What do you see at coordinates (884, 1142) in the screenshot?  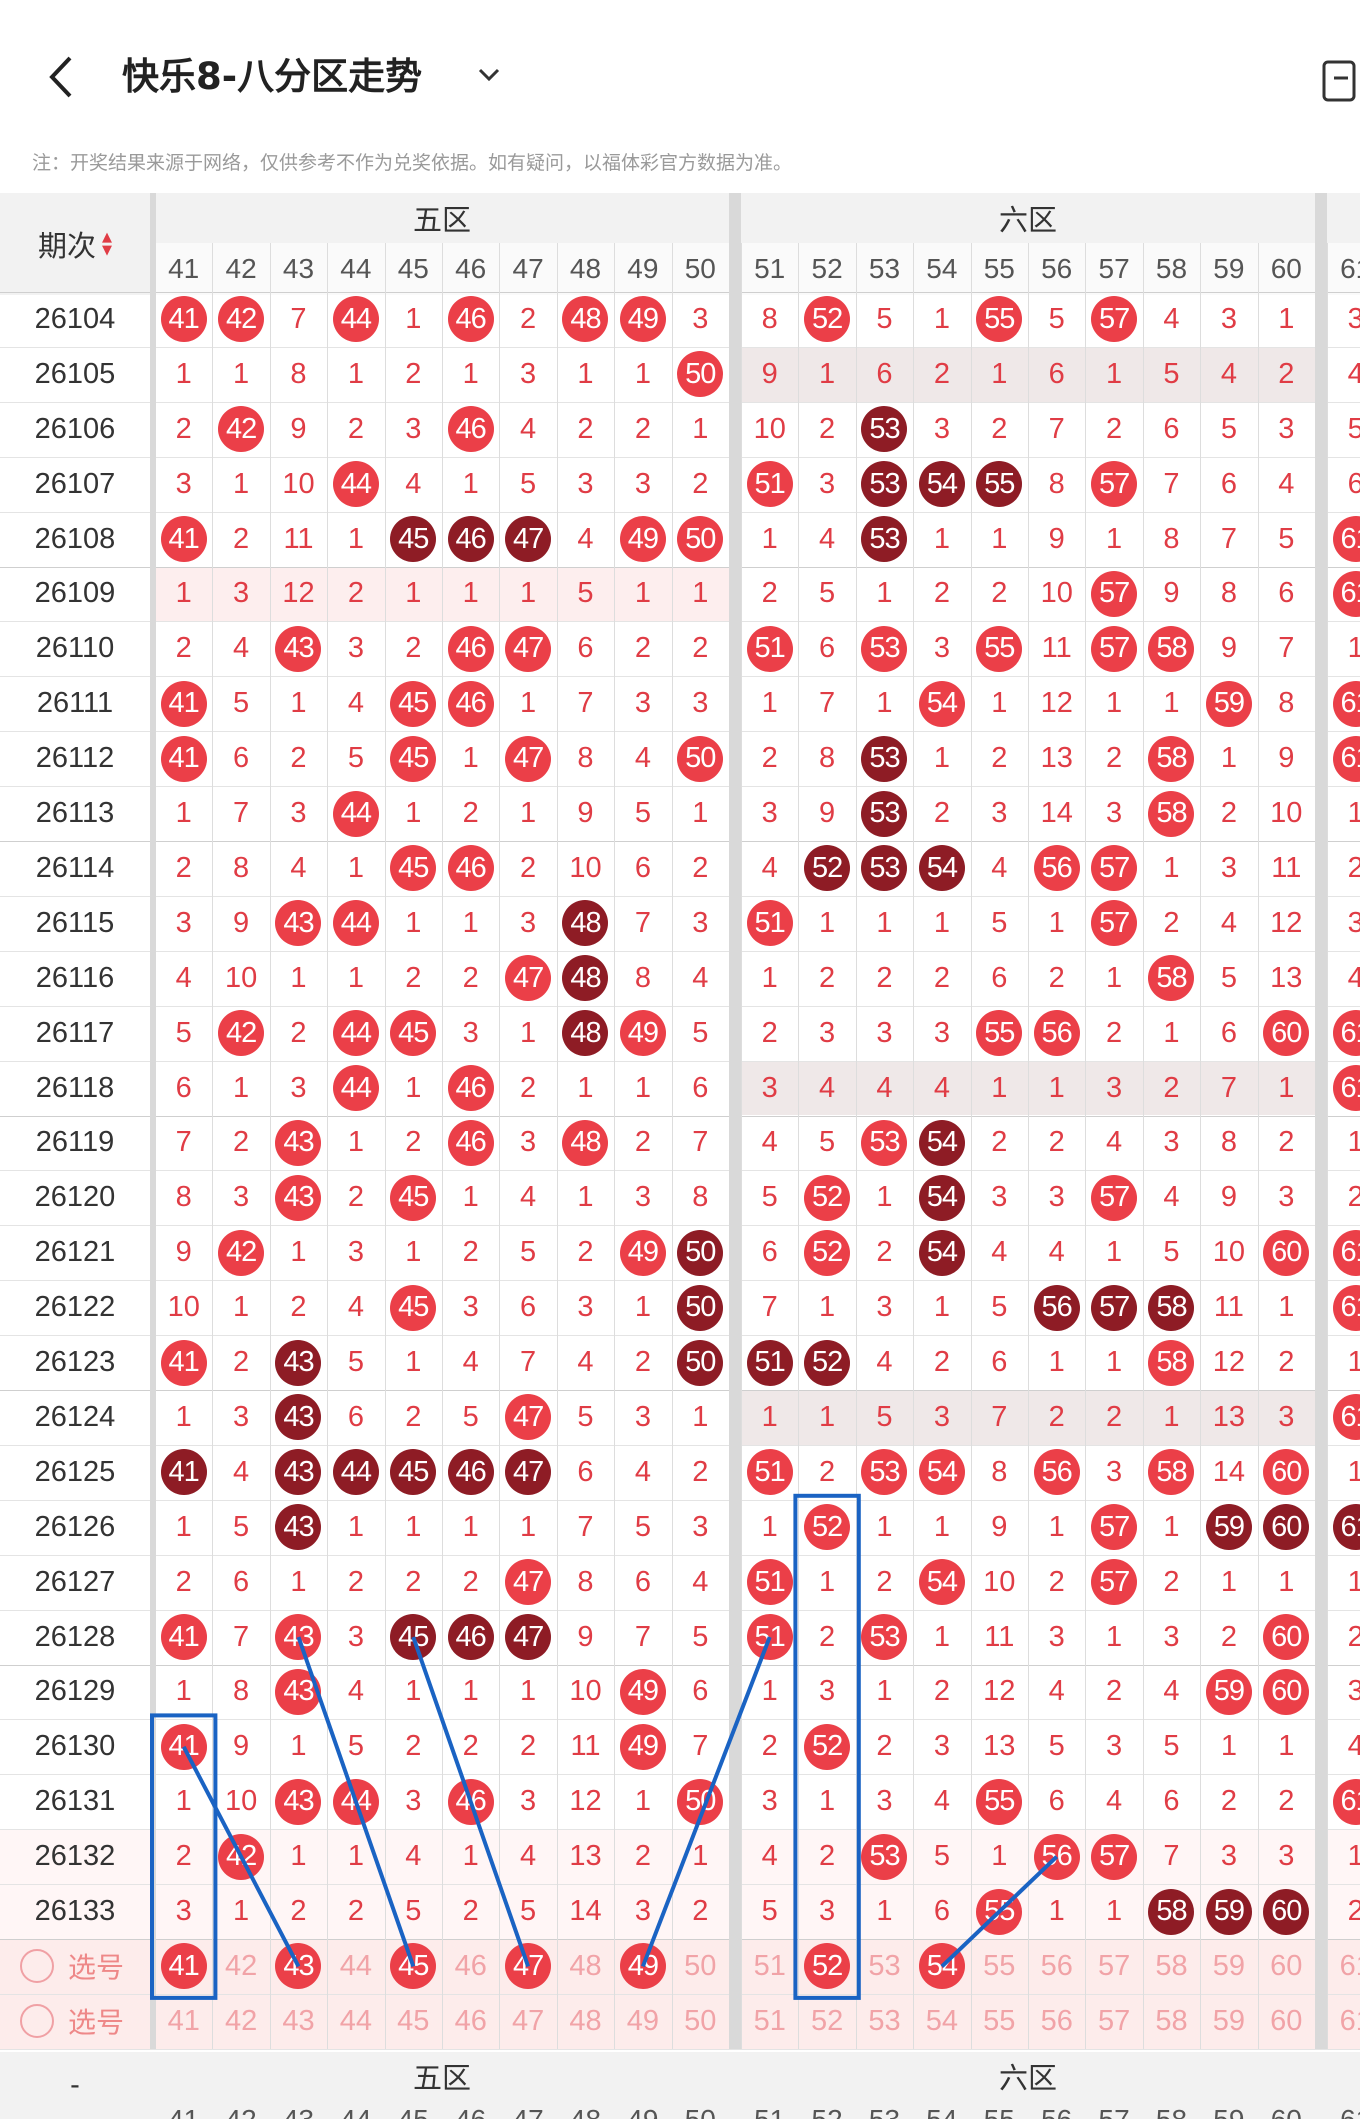 I see `drawn-number-ball: 53` at bounding box center [884, 1142].